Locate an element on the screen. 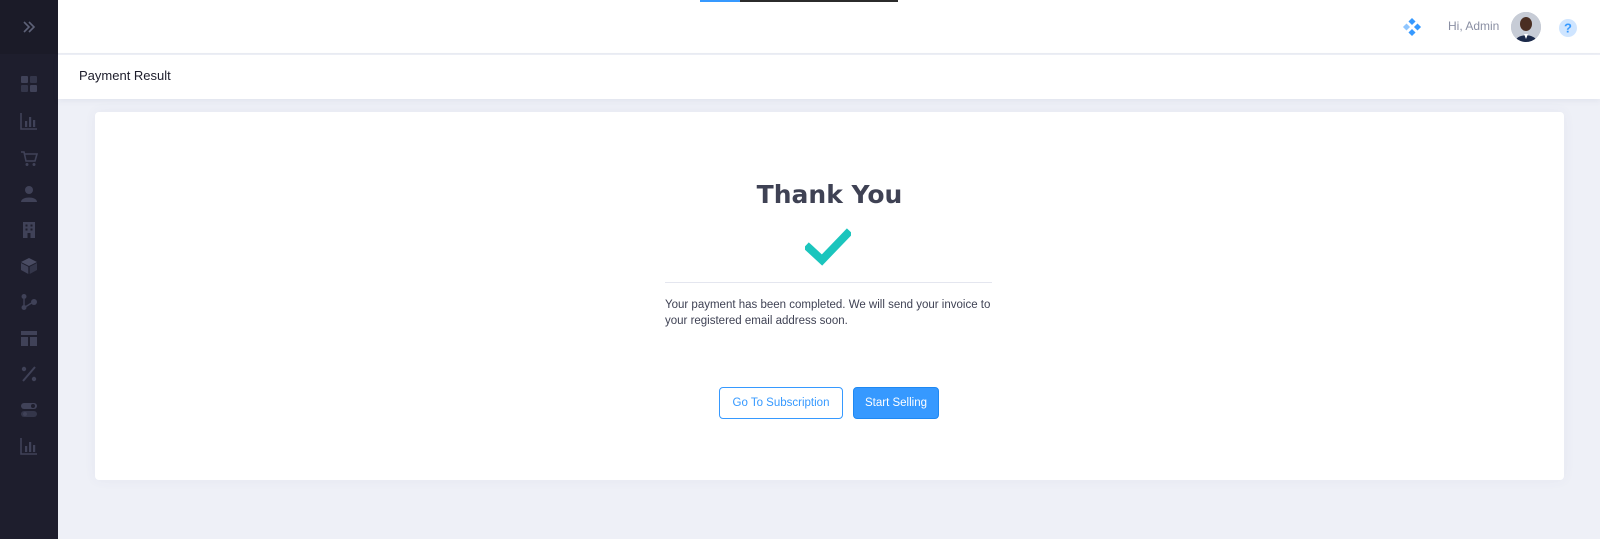  chevron-double-right-icon is located at coordinates (29, 27).